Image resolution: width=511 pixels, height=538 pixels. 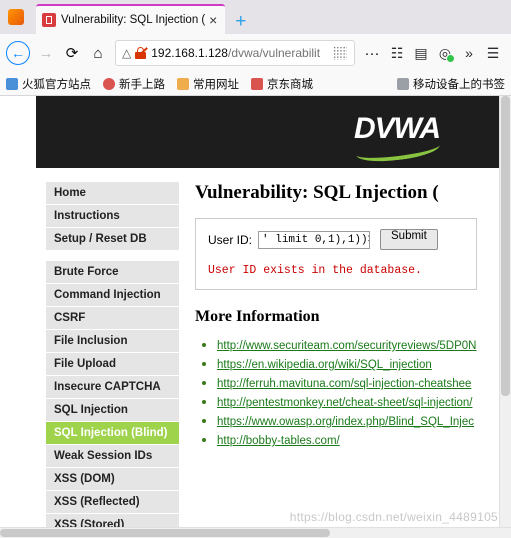 What do you see at coordinates (213, 20) in the screenshot?
I see `close-icon: ×` at bounding box center [213, 20].